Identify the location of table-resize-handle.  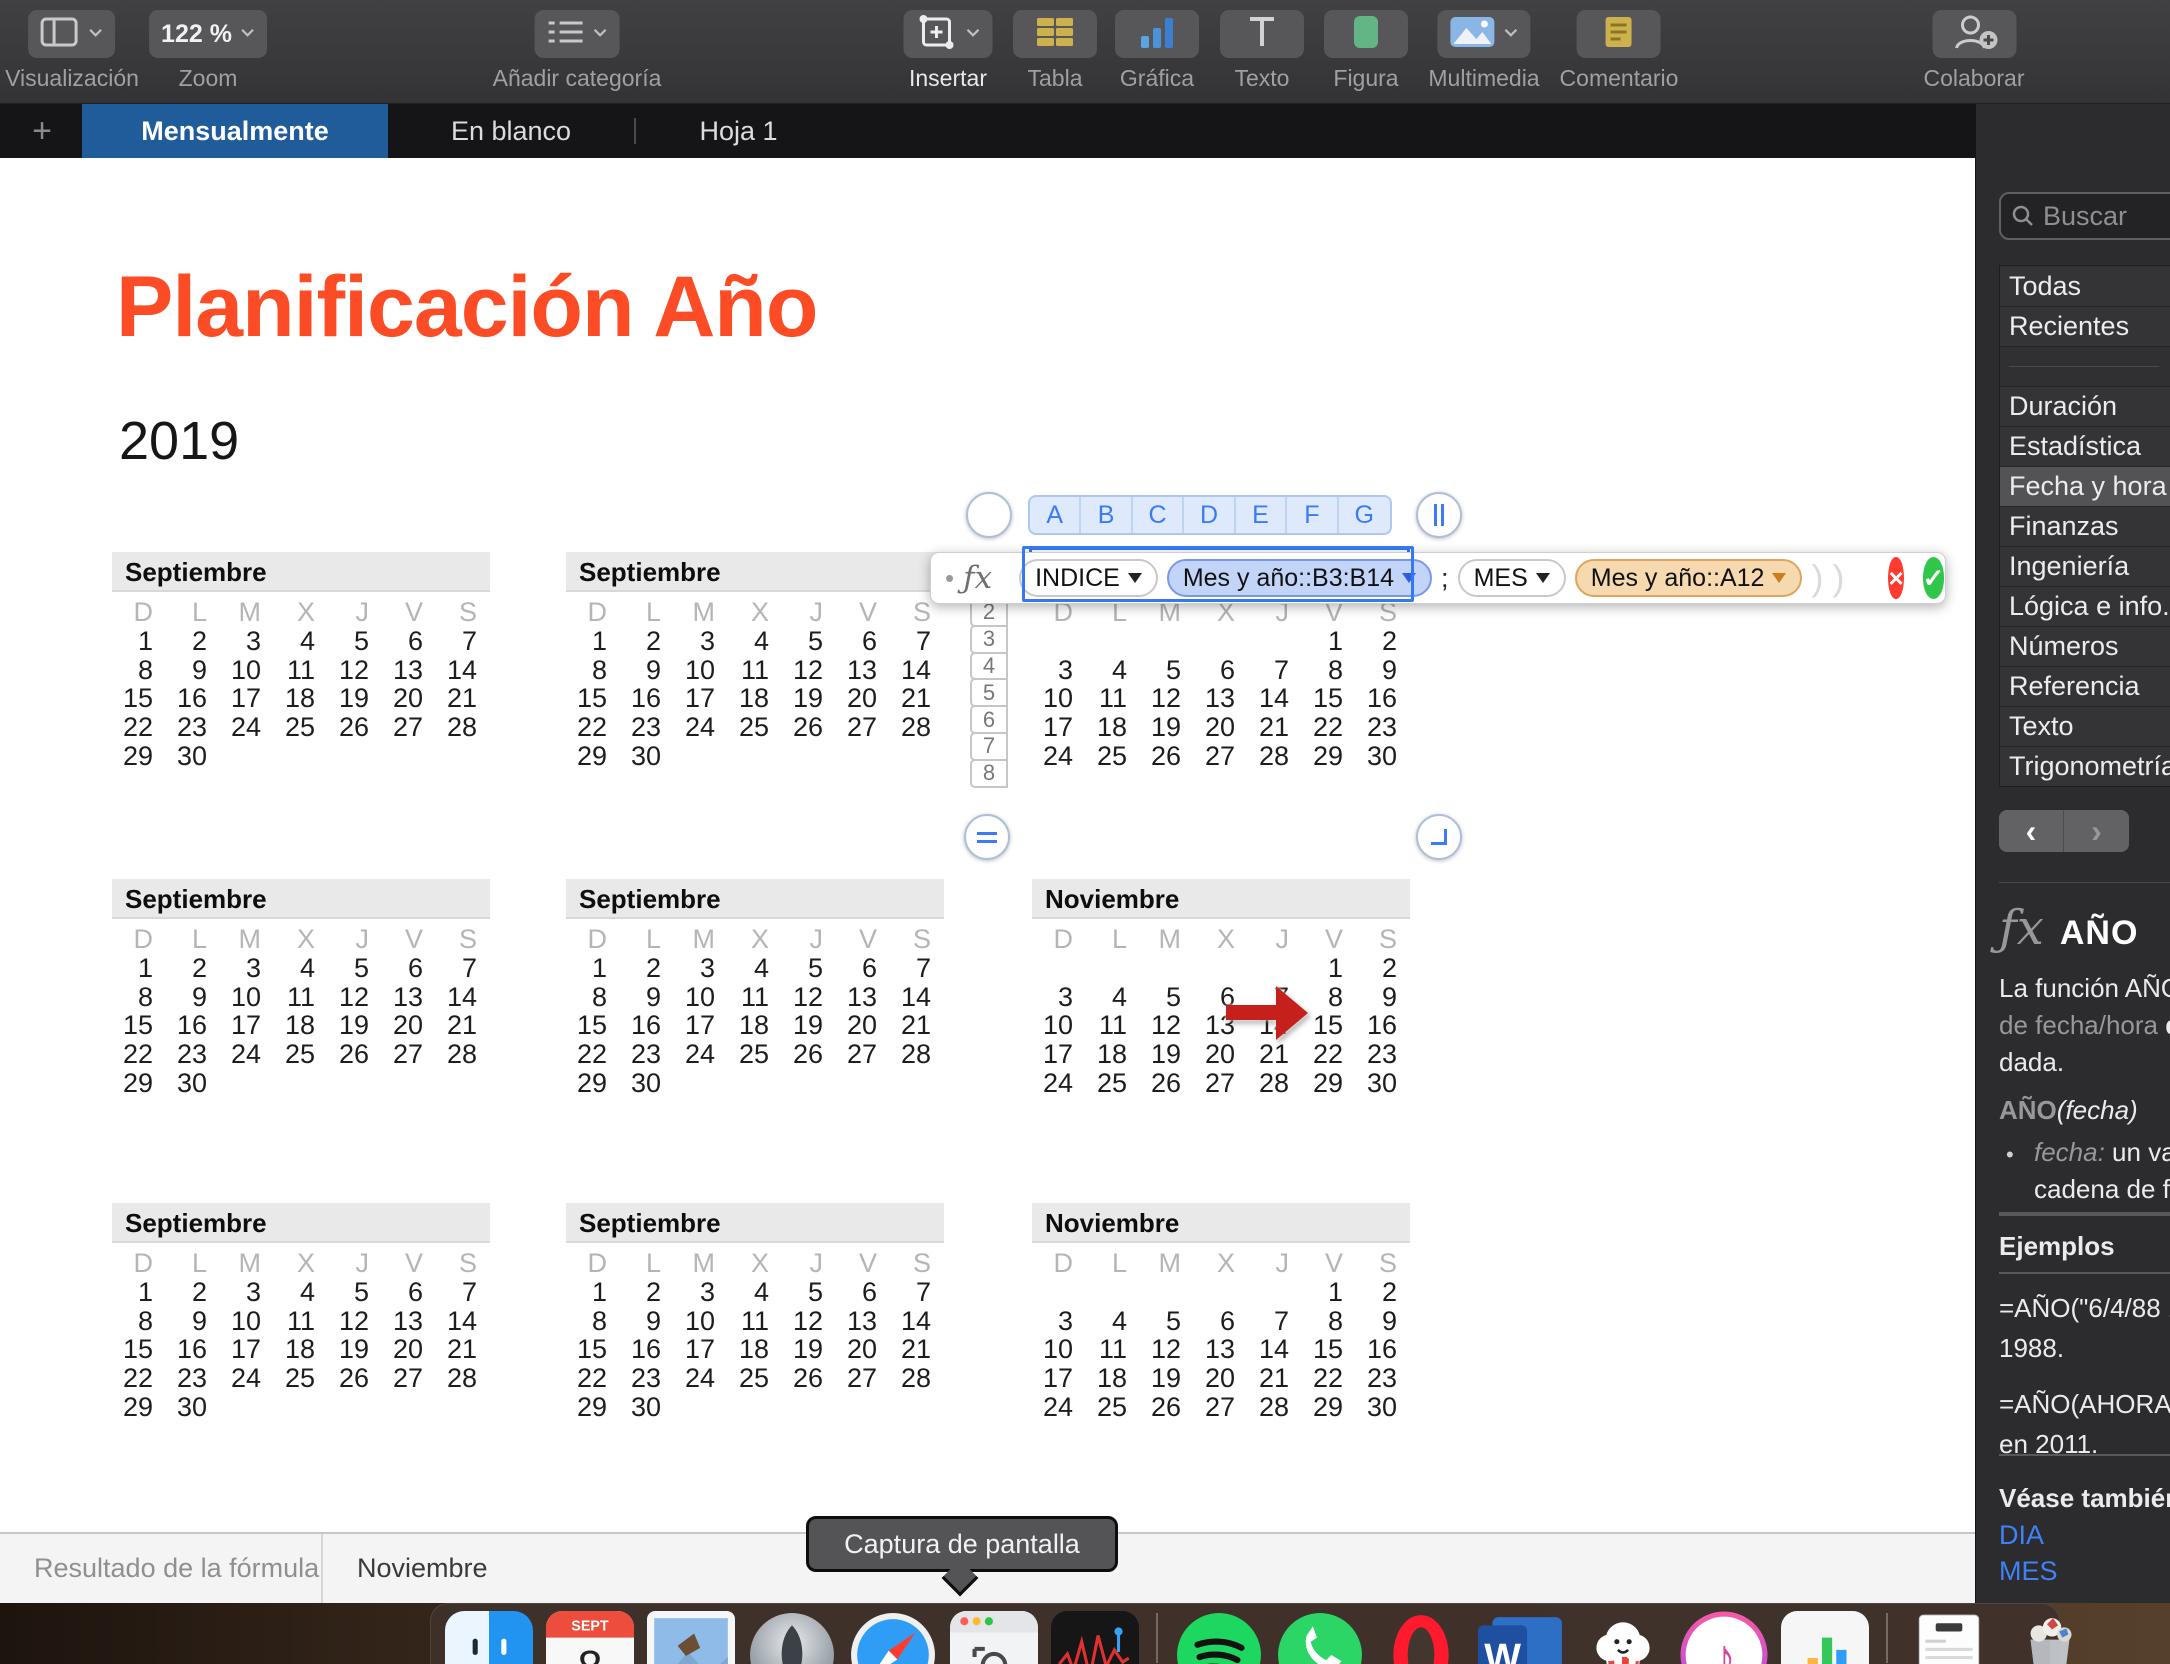
(1439, 837).